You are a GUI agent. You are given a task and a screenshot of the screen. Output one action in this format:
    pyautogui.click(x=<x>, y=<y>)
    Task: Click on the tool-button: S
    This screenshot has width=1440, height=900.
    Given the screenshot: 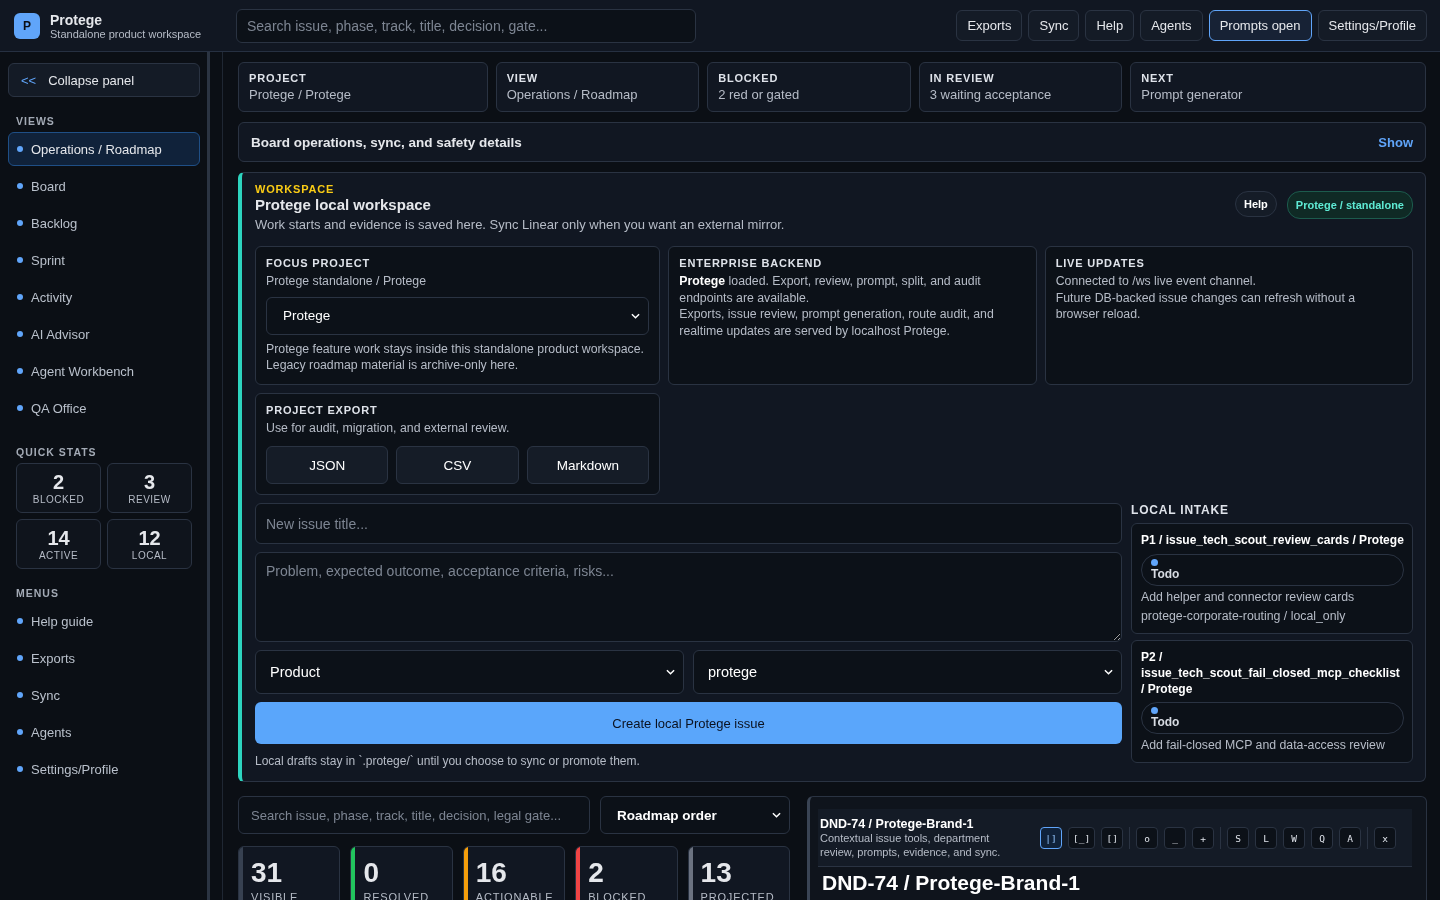 What is the action you would take?
    pyautogui.click(x=1238, y=838)
    